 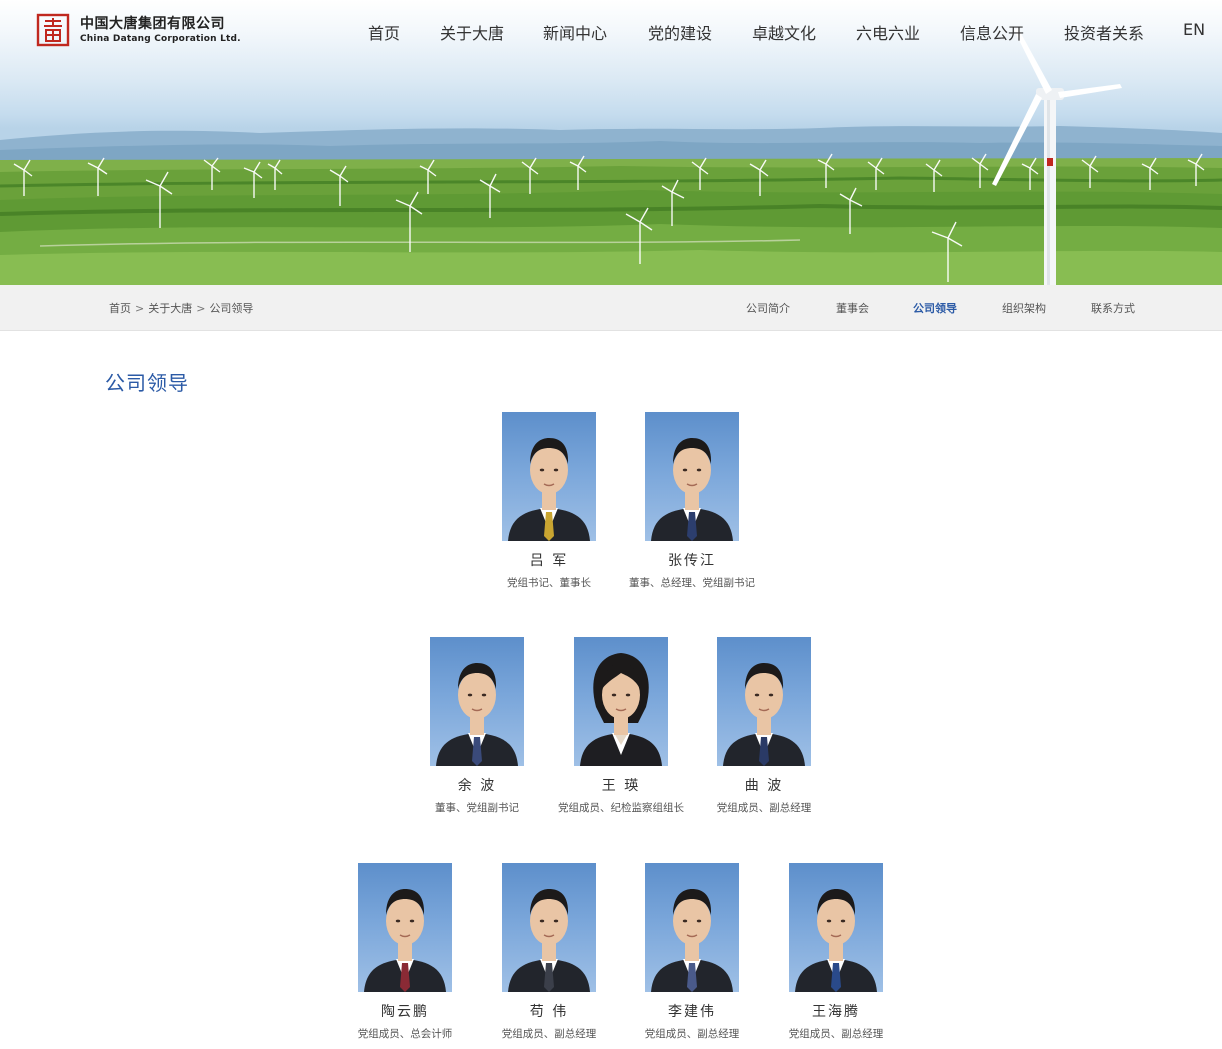 What do you see at coordinates (1104, 32) in the screenshot?
I see `nav-item-investors: 投资者关系` at bounding box center [1104, 32].